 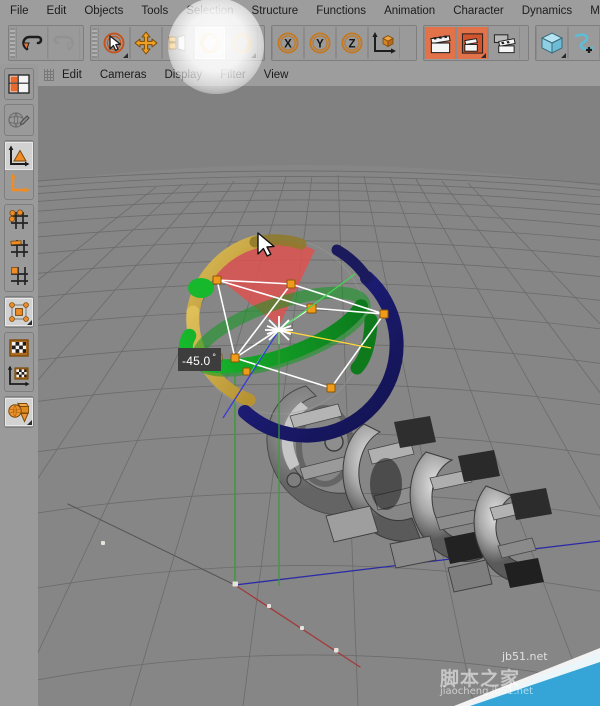 What do you see at coordinates (123, 75) in the screenshot?
I see `viewport-menu-cameras: Cameras` at bounding box center [123, 75].